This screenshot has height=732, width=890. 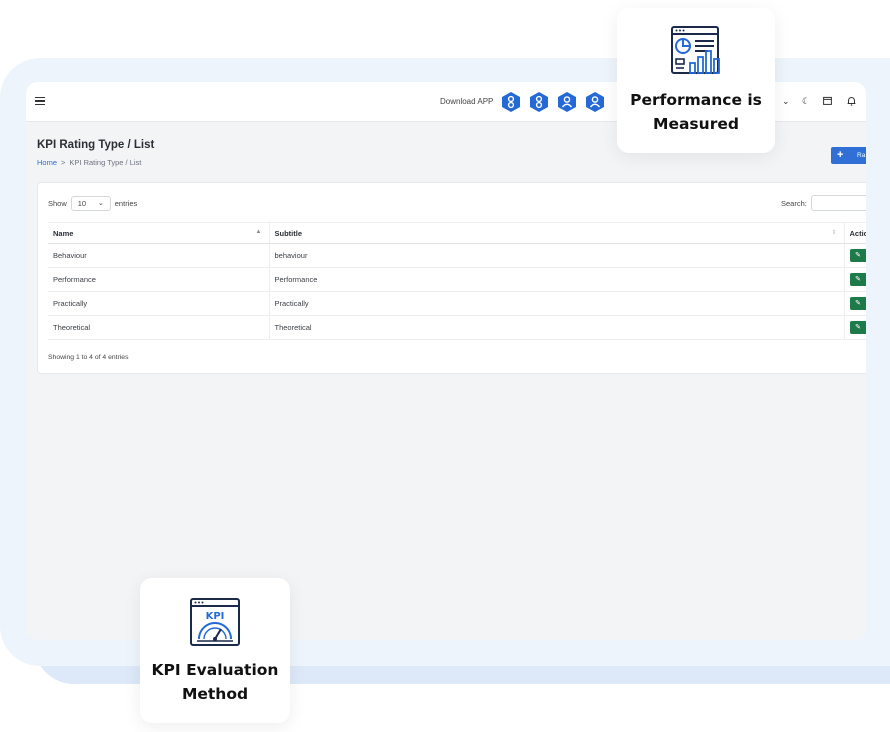 I want to click on moon-icon: ☾, so click(x=806, y=101).